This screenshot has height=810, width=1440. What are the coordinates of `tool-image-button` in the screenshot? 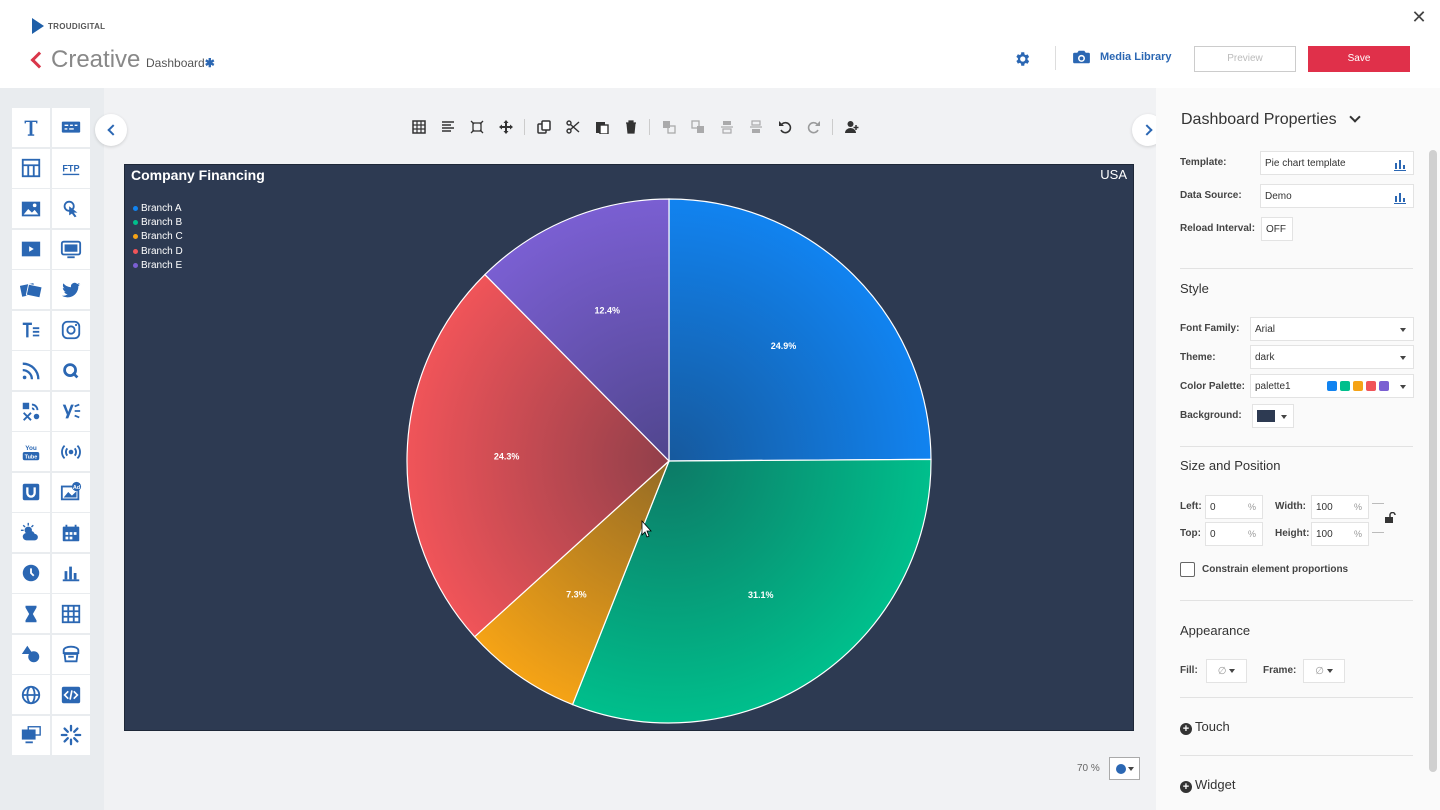 It's located at (31, 208).